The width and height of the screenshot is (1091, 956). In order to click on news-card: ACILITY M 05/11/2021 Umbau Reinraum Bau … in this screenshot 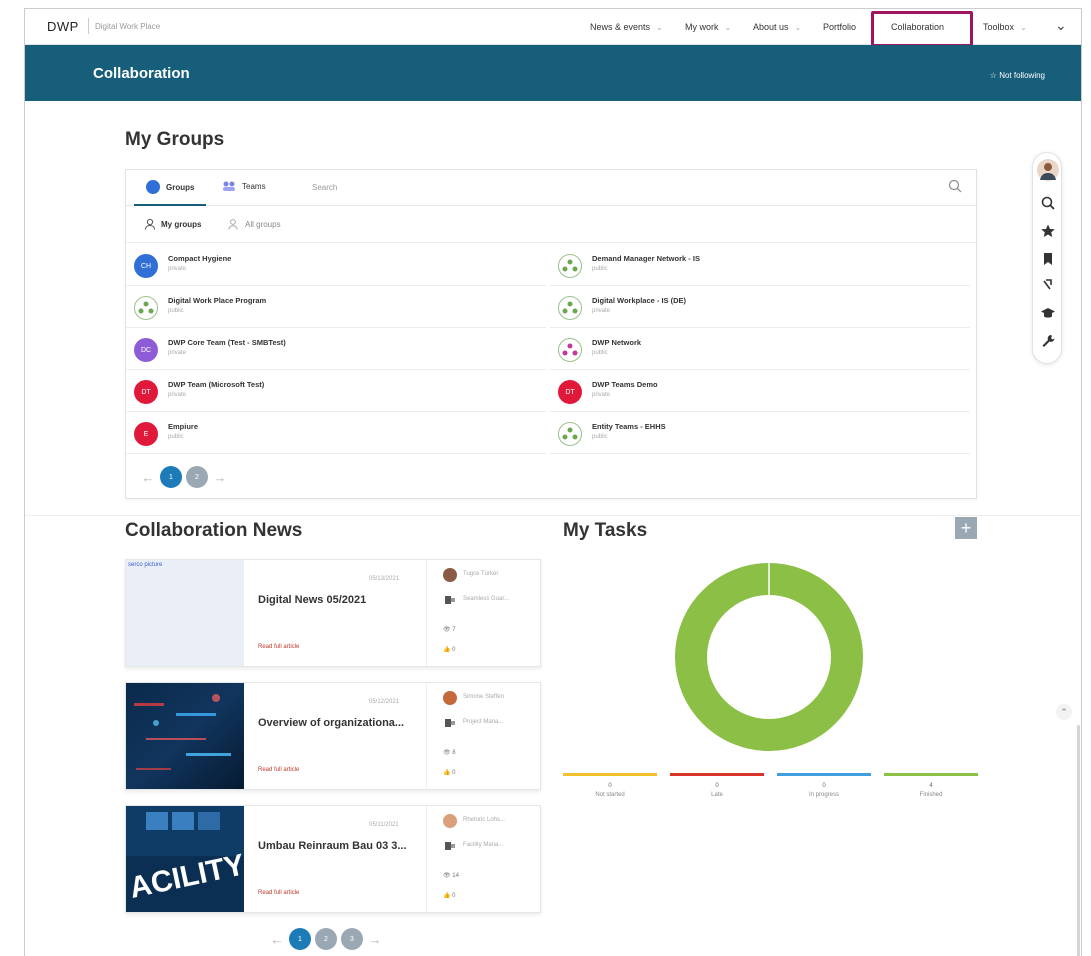, I will do `click(333, 859)`.